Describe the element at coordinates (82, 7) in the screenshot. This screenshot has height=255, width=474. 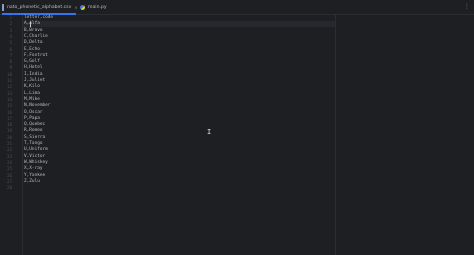
I see `python-file-icon` at that location.